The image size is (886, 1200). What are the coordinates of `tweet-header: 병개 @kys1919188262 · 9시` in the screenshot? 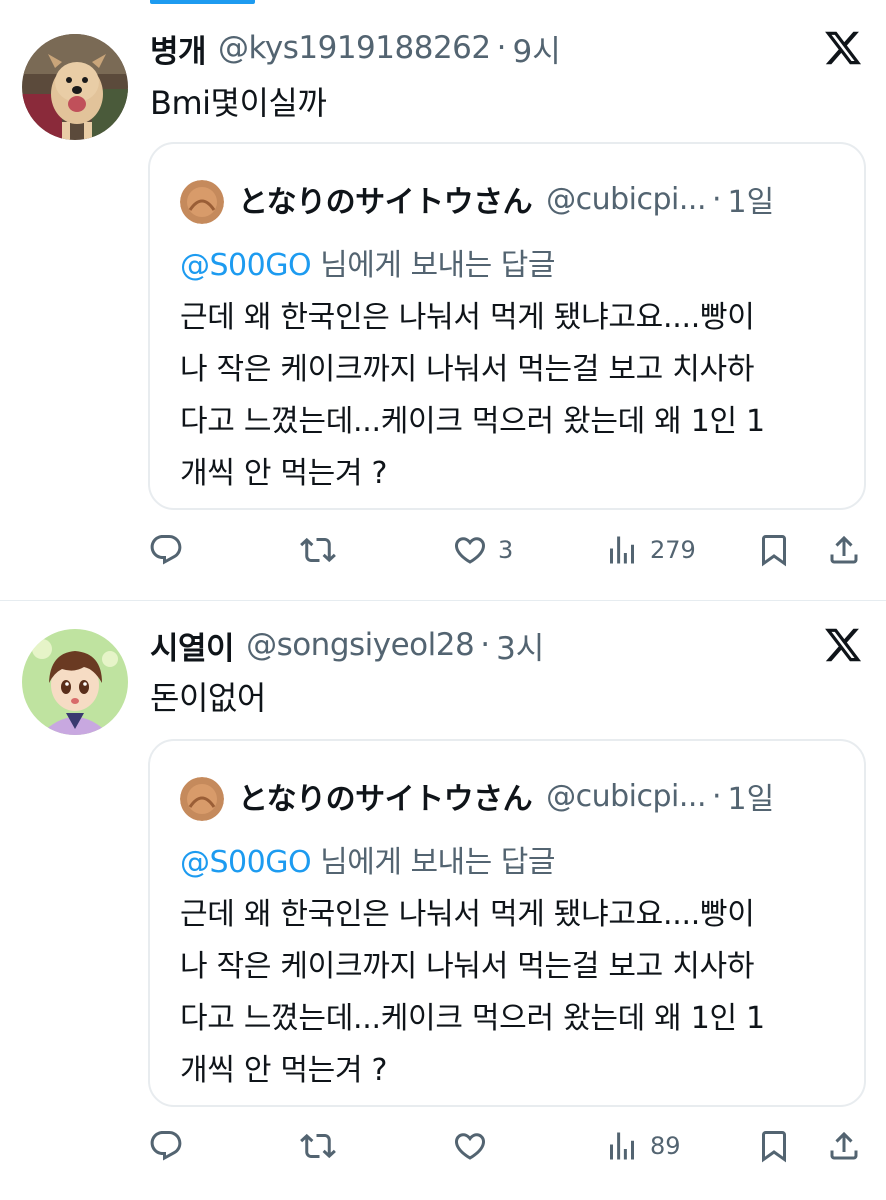 It's located at (355, 48).